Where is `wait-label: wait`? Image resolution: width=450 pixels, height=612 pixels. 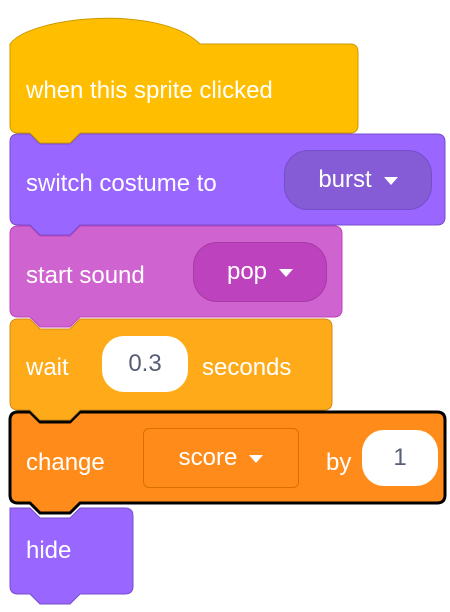
wait-label: wait is located at coordinates (47, 367).